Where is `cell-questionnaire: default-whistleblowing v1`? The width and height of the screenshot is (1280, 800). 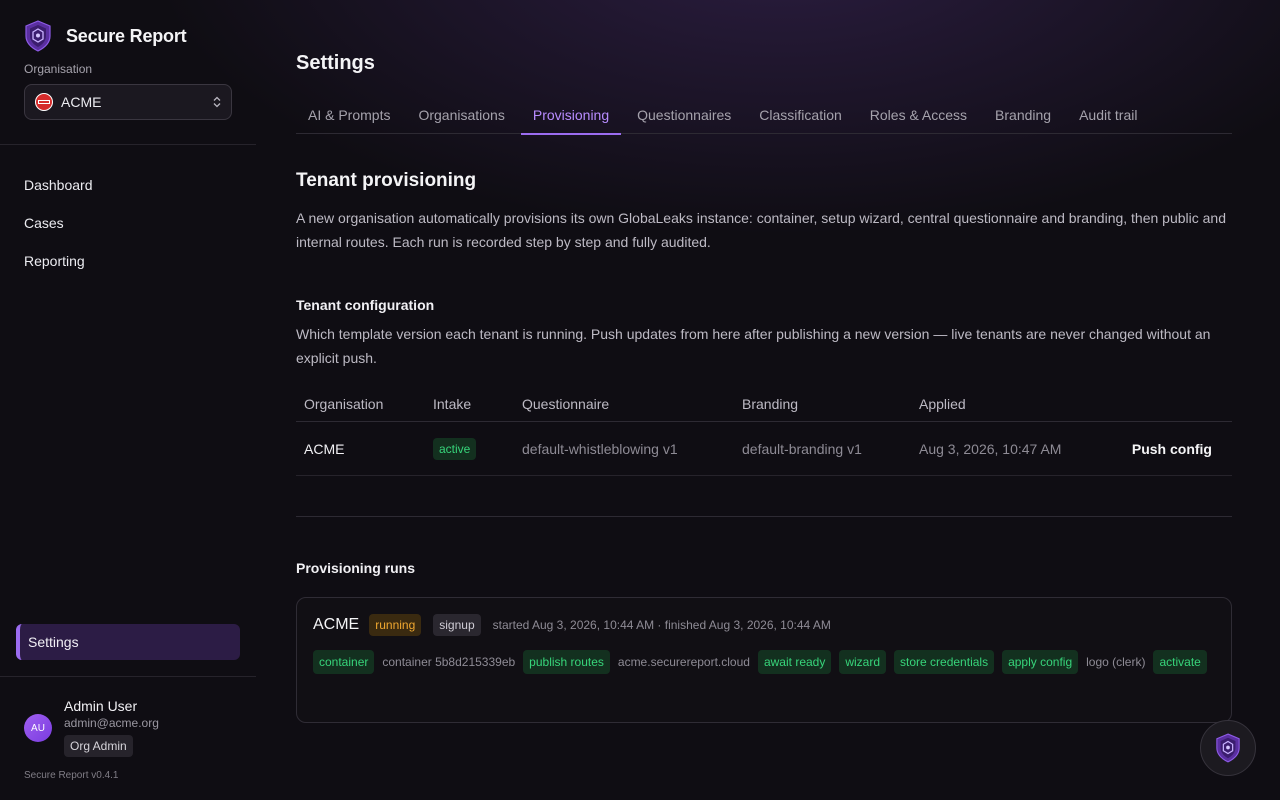
cell-questionnaire: default-whistleblowing v1 is located at coordinates (600, 448).